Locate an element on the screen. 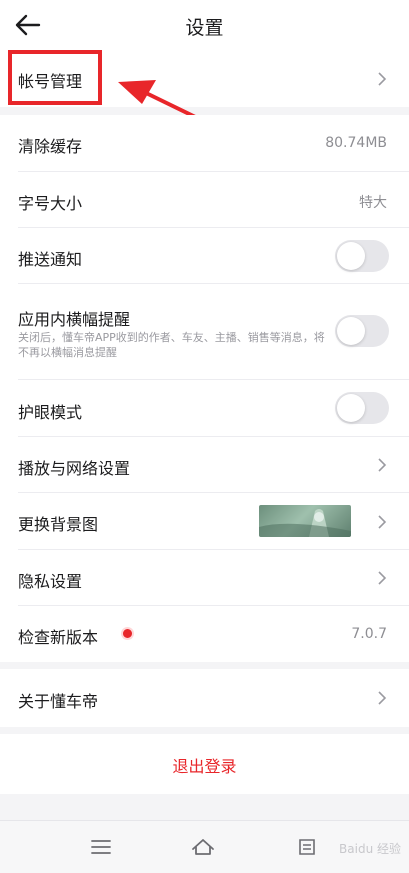 The height and width of the screenshot is (873, 409). cache-size-value: 80.74MB is located at coordinates (356, 143).